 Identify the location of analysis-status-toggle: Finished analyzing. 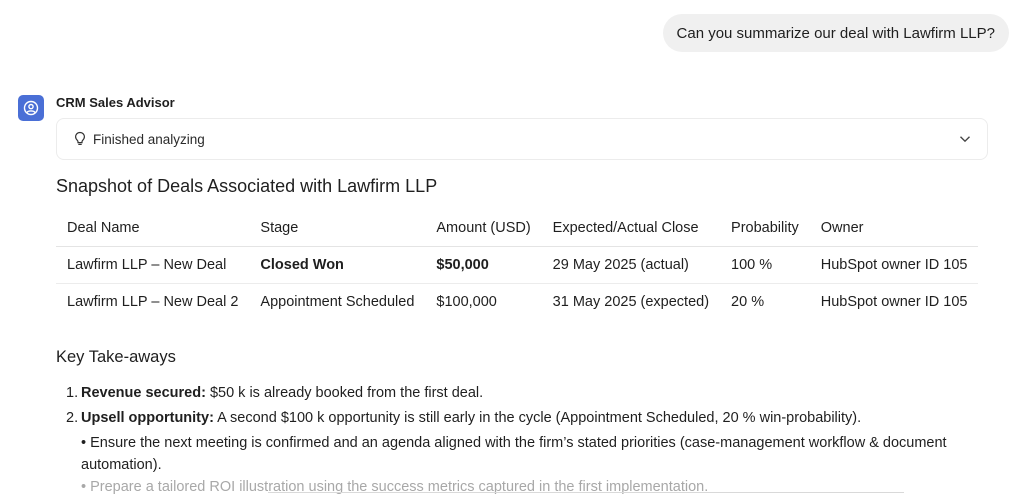
(522, 139).